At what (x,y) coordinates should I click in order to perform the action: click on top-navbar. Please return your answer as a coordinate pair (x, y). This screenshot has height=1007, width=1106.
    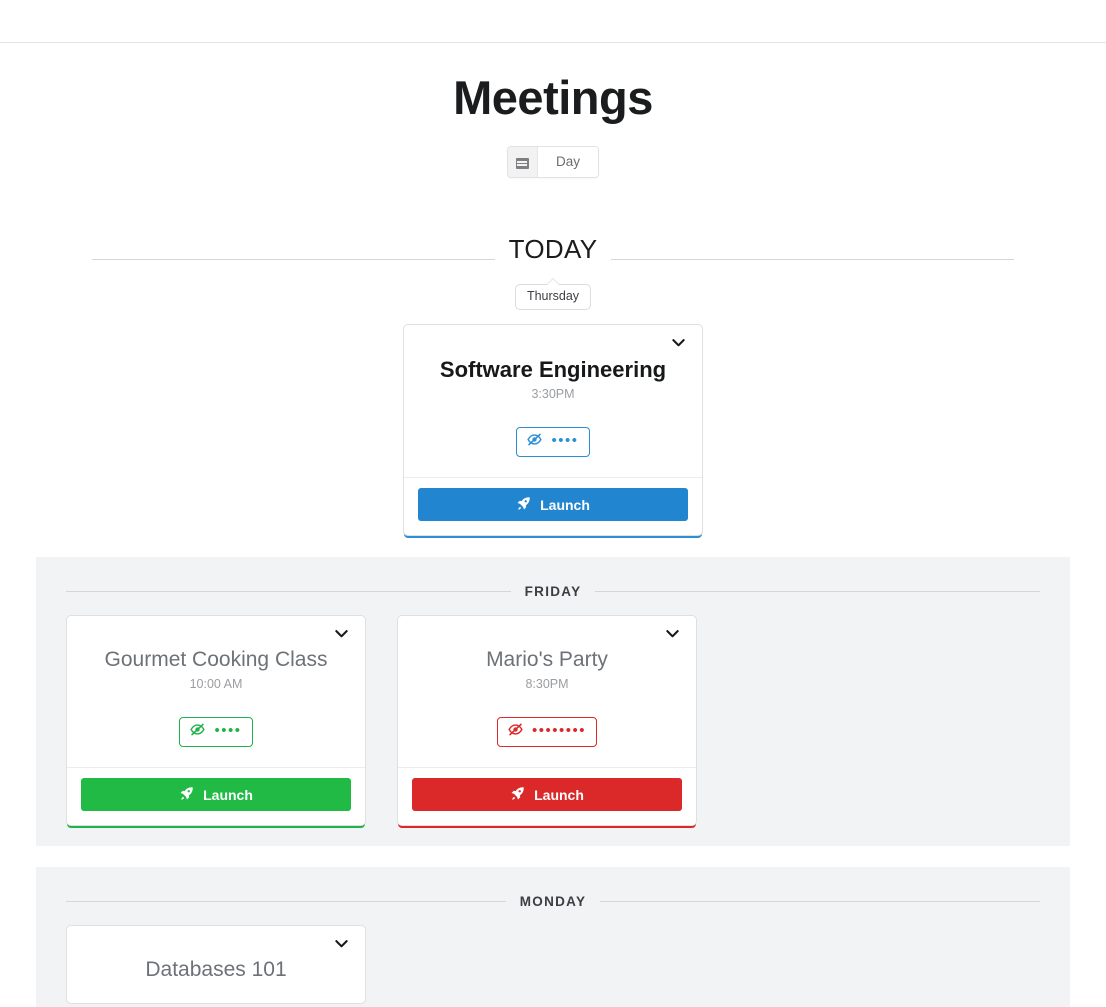
    Looking at the image, I should click on (553, 21).